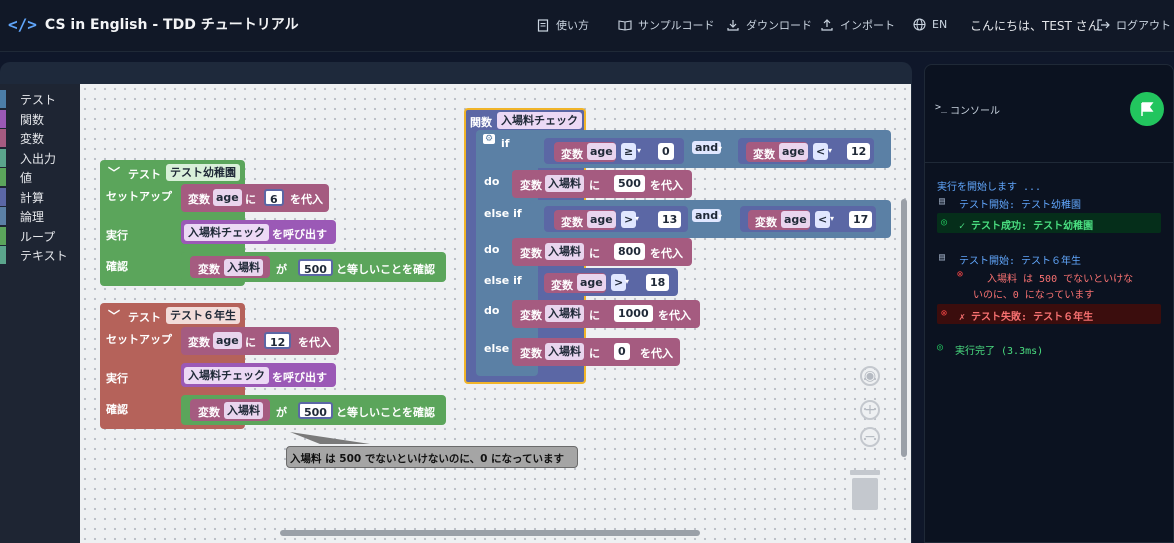 The image size is (1174, 543). What do you see at coordinates (904, 328) in the screenshot?
I see `vertical-scrollbar` at bounding box center [904, 328].